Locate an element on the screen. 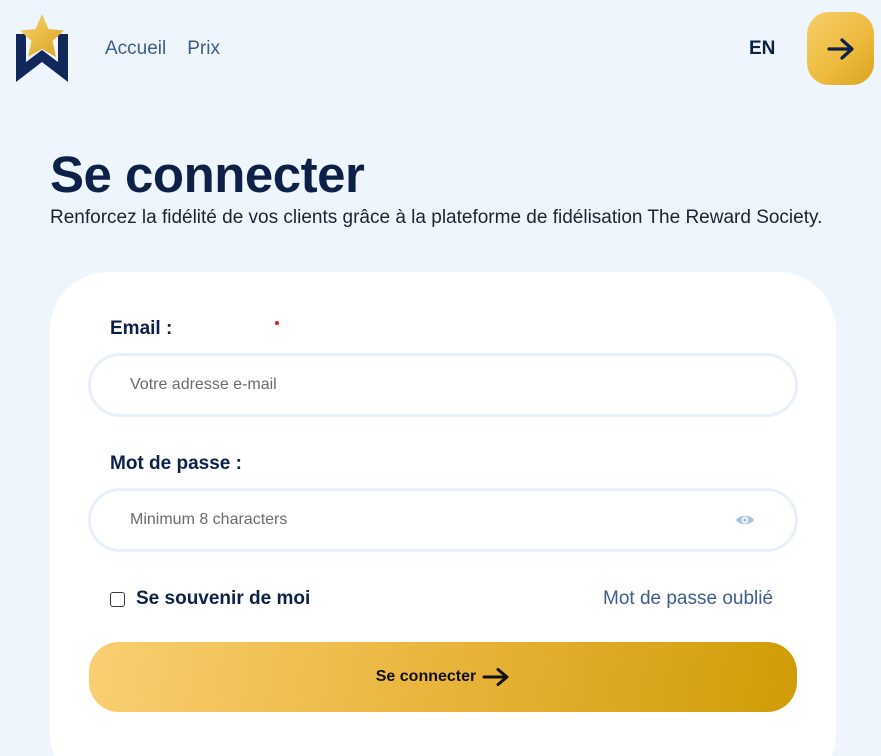 This screenshot has width=881, height=756. page-title: Se connecter is located at coordinates (207, 174).